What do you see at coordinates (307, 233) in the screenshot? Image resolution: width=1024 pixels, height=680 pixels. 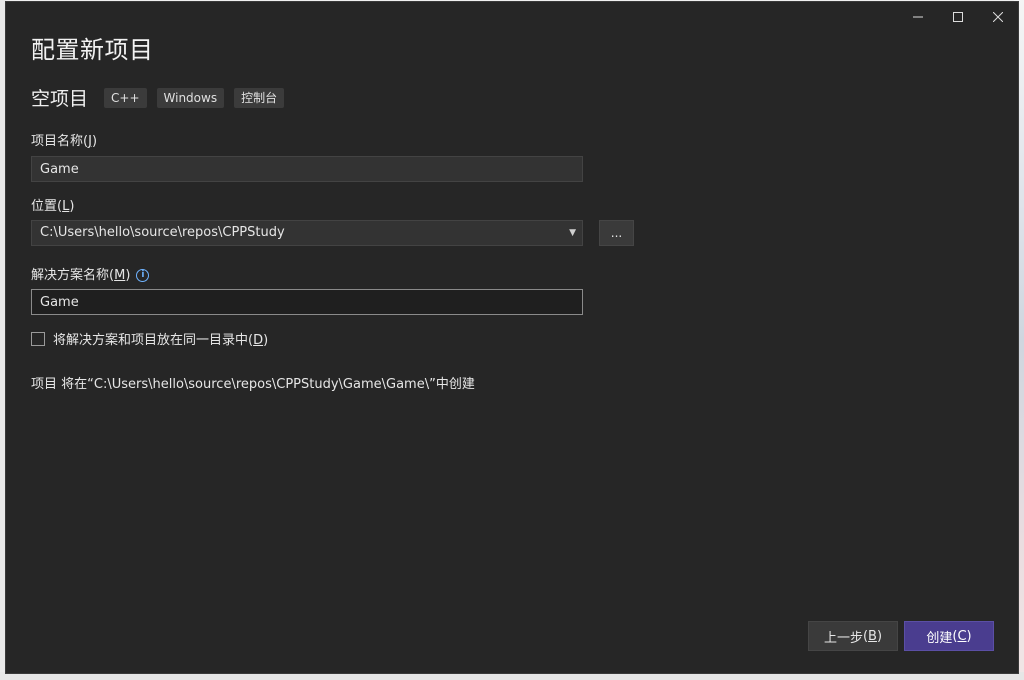 I see `location-combobox: C:\Users\hello\source\repos\CPPStudy ▼` at bounding box center [307, 233].